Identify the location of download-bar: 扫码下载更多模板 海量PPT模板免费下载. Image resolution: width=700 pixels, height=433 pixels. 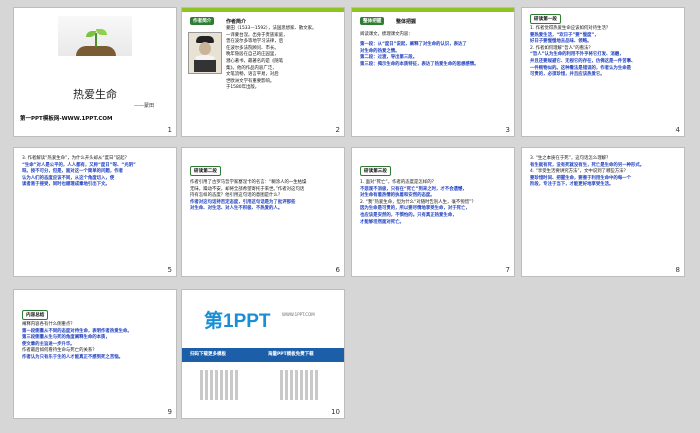
(263, 355).